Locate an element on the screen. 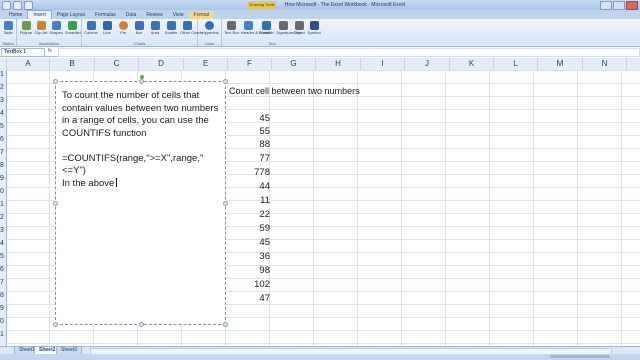  name-box: TextBox 1 is located at coordinates (23, 52).